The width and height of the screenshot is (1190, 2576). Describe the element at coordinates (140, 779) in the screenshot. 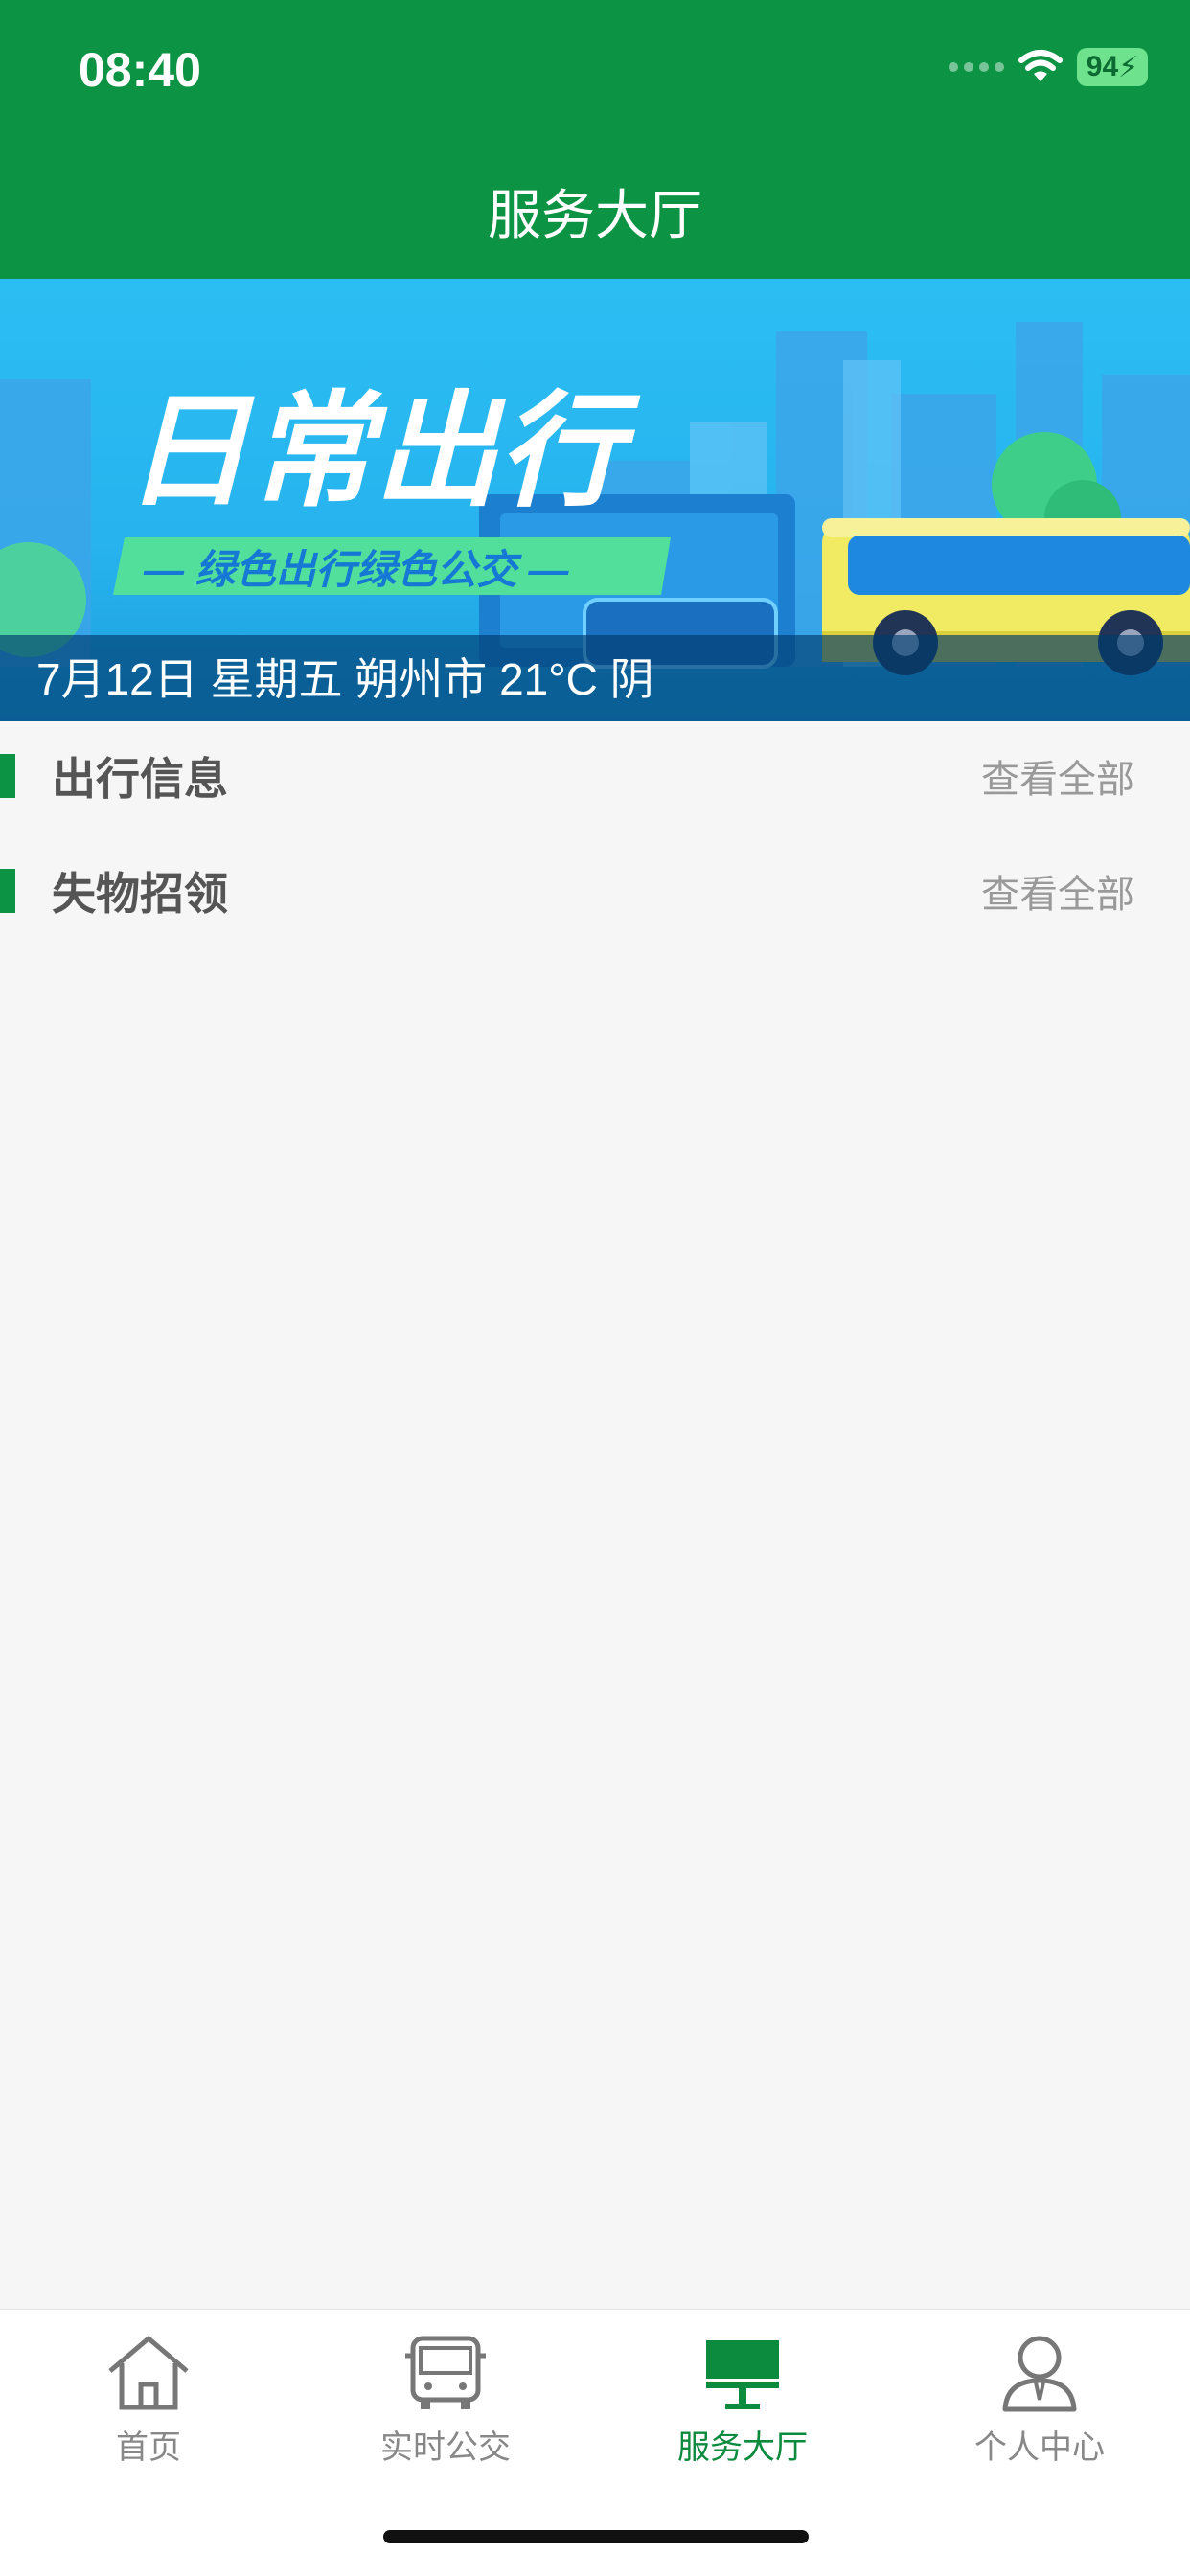

I see `section-title: 出行信息` at that location.